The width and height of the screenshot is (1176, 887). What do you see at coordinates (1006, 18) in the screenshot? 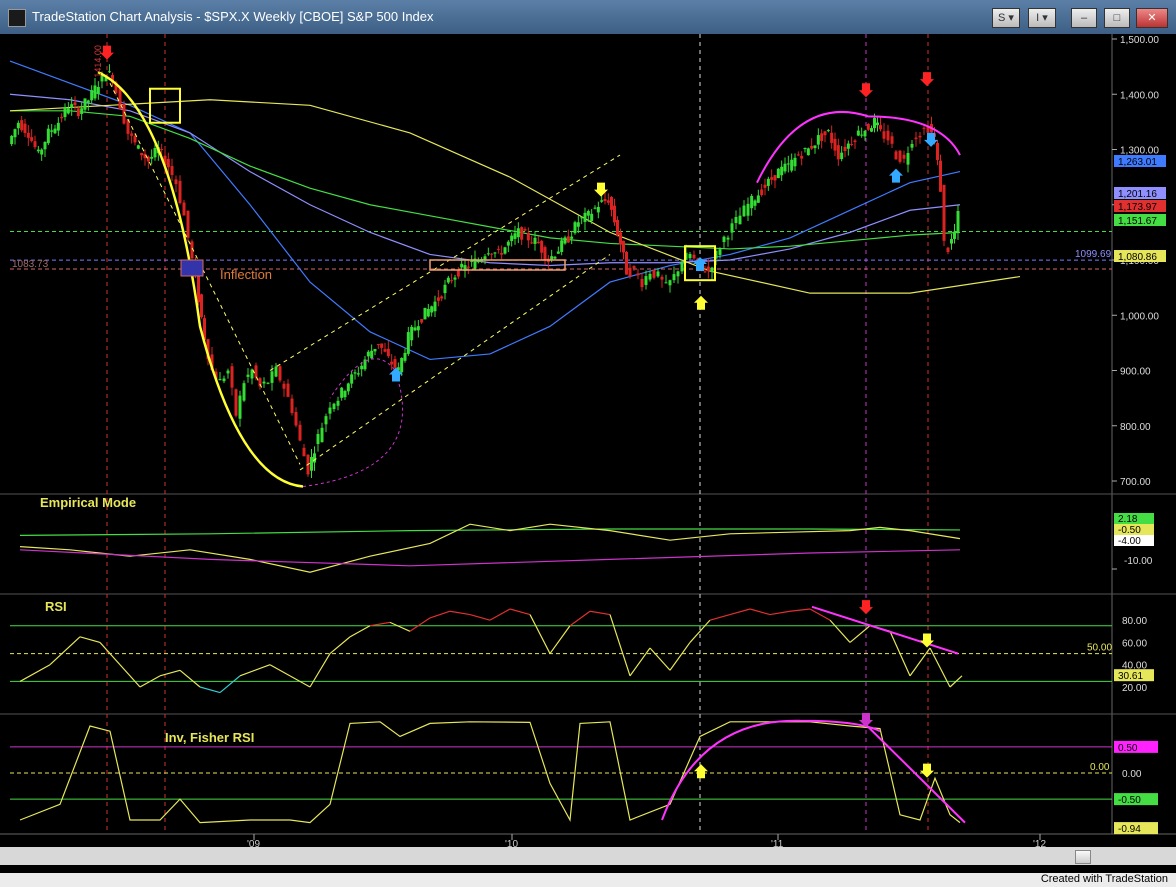
I see `symbol-menu-button: S ▾` at bounding box center [1006, 18].